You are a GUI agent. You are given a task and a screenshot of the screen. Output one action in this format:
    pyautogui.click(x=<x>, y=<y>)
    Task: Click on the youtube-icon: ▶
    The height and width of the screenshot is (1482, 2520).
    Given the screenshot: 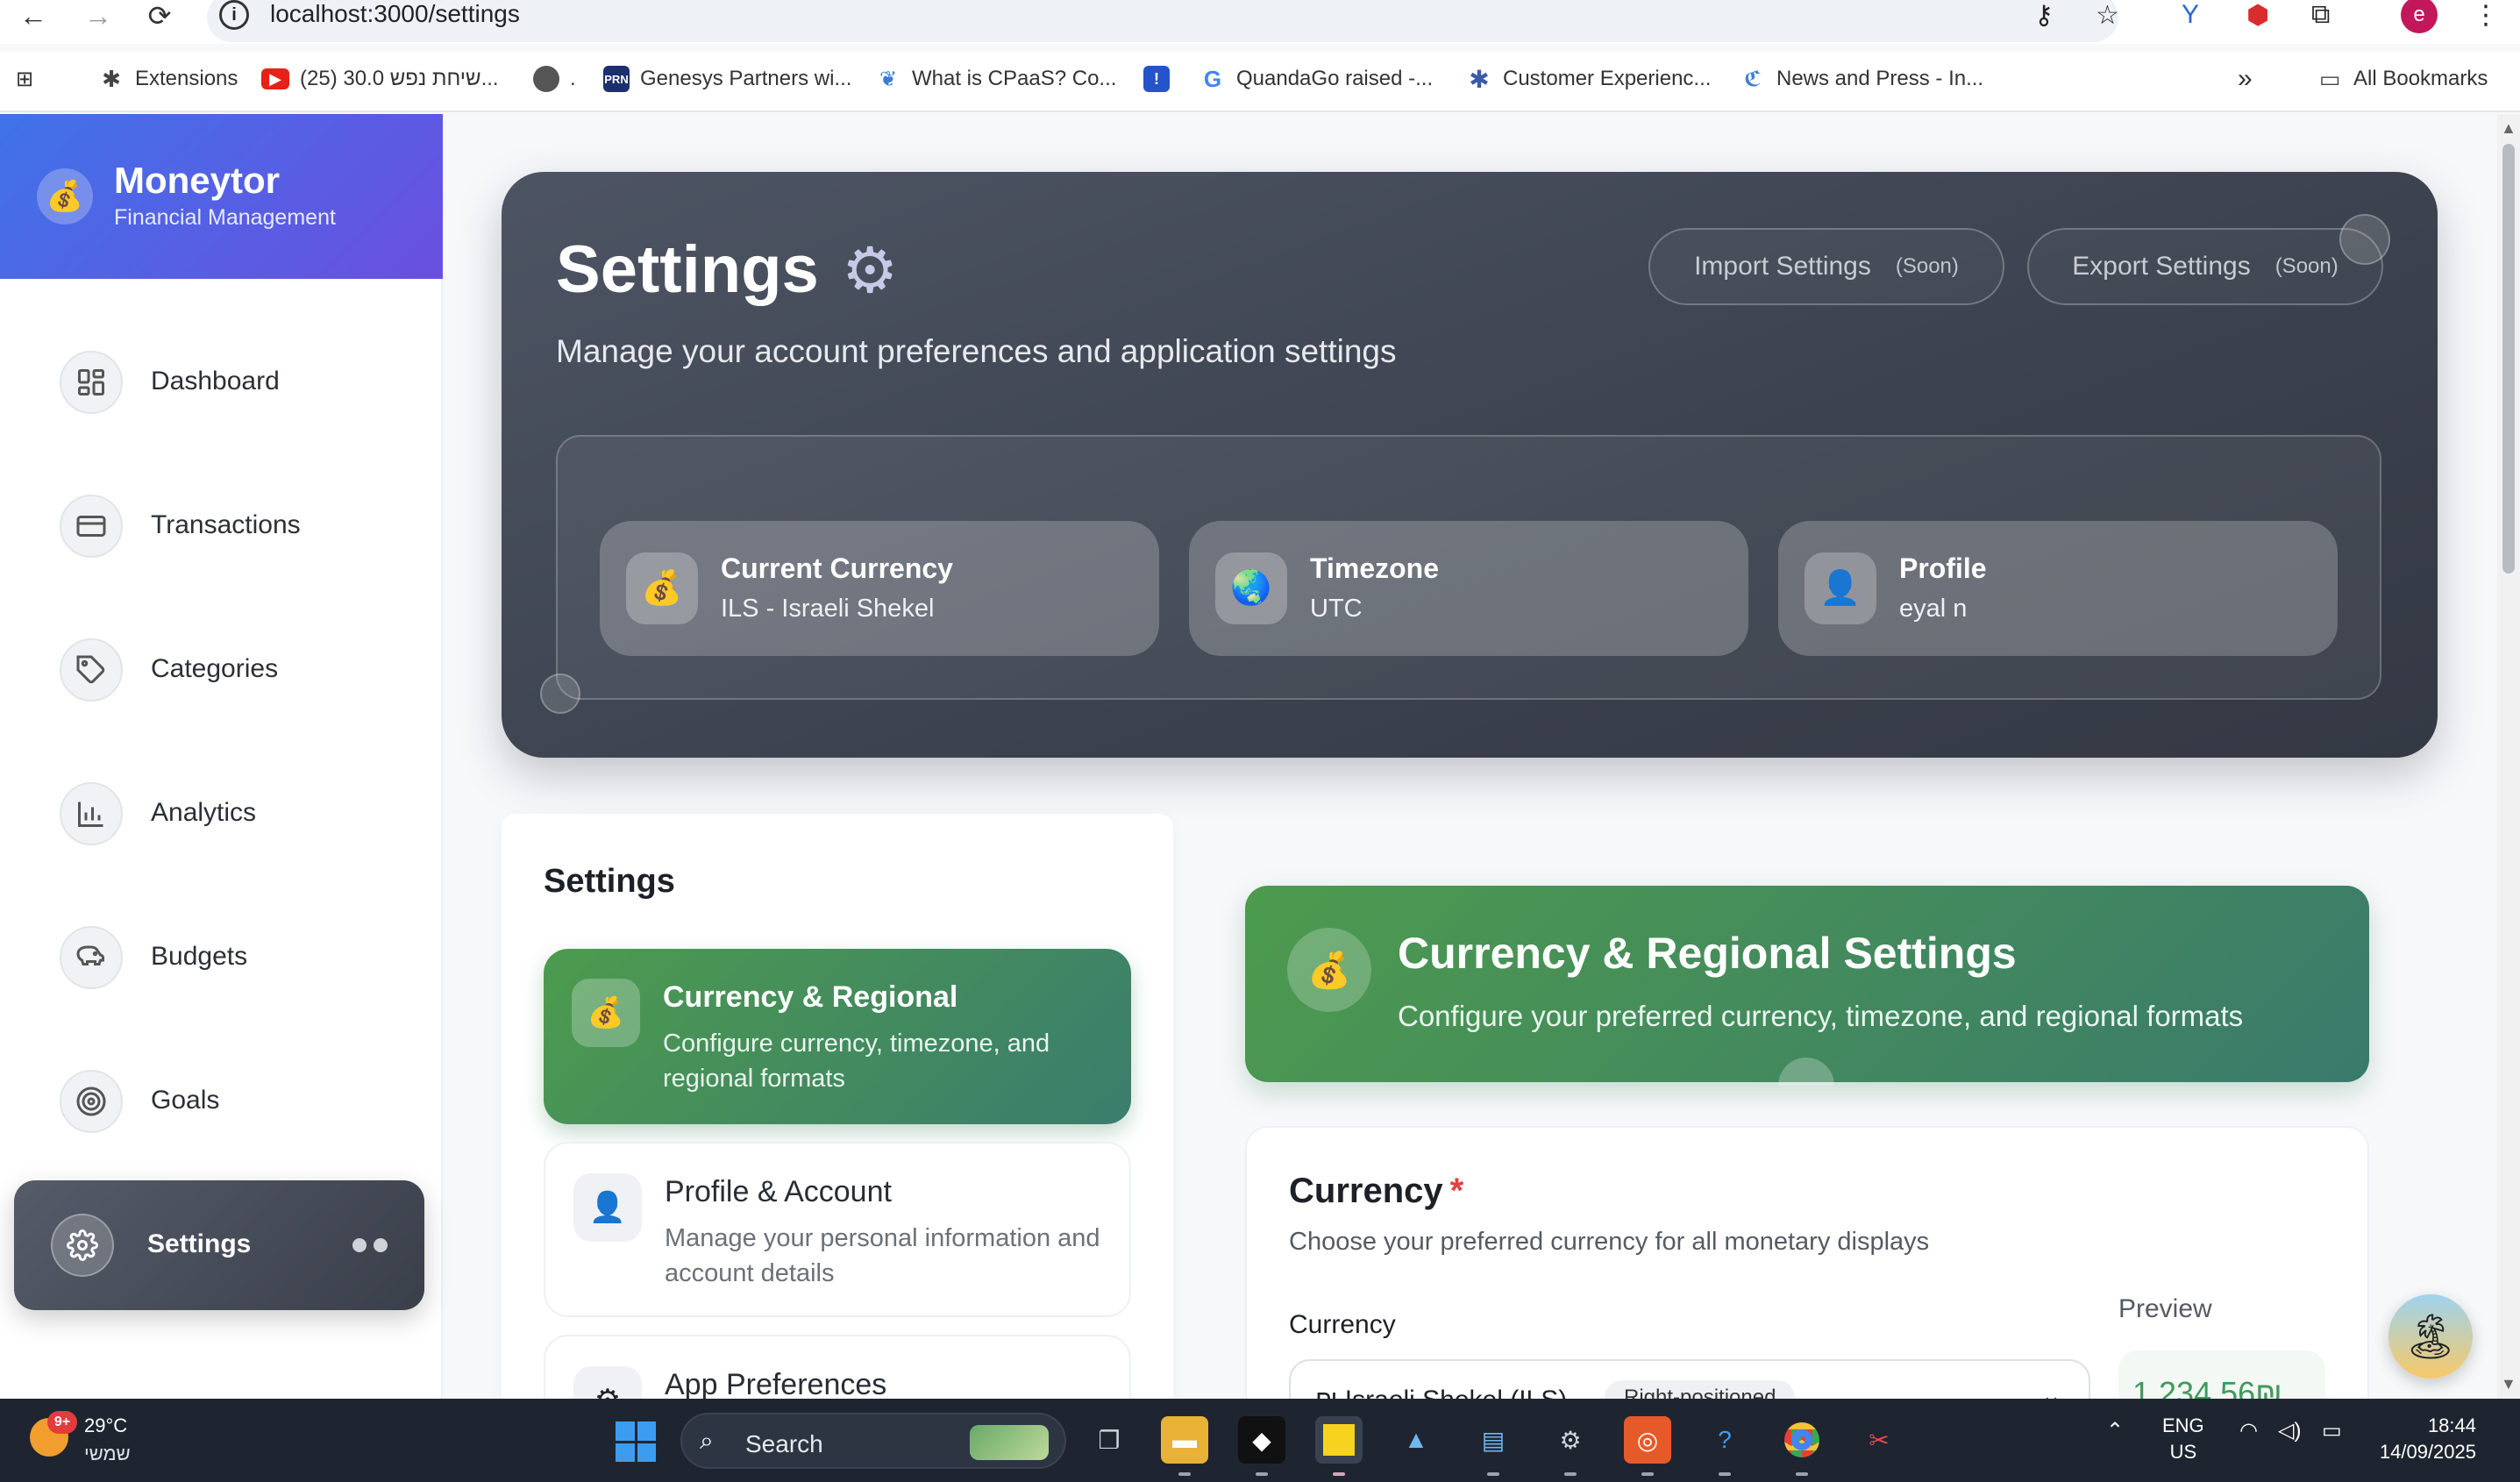 What is the action you would take?
    pyautogui.click(x=275, y=78)
    